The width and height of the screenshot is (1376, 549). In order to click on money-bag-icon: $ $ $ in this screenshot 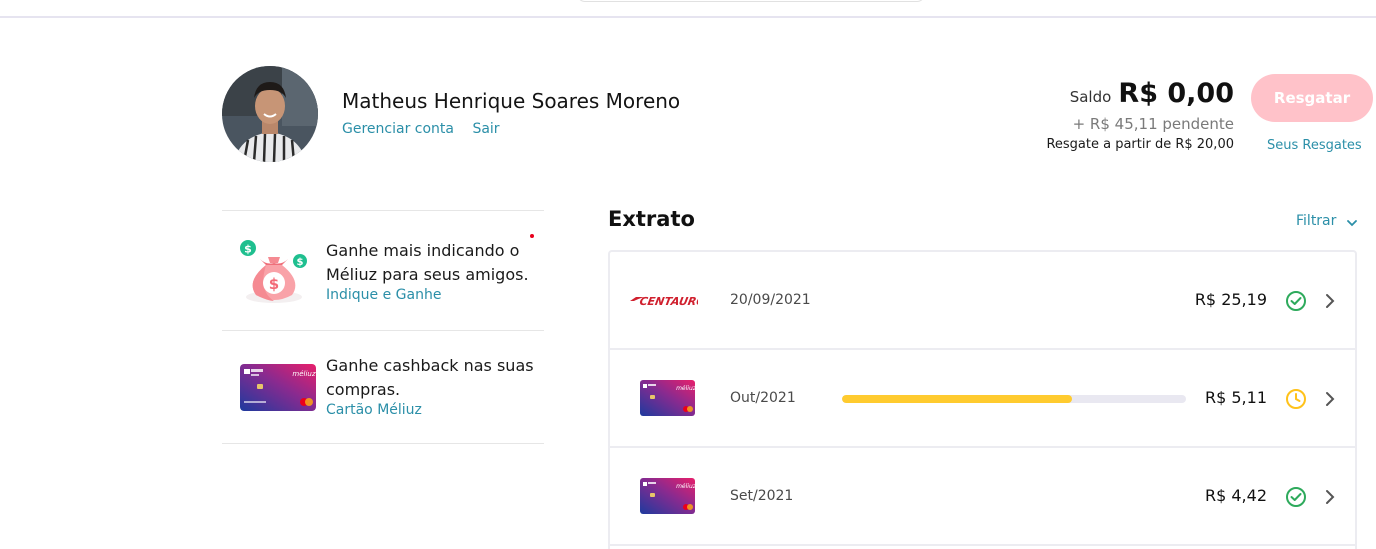, I will do `click(274, 271)`.